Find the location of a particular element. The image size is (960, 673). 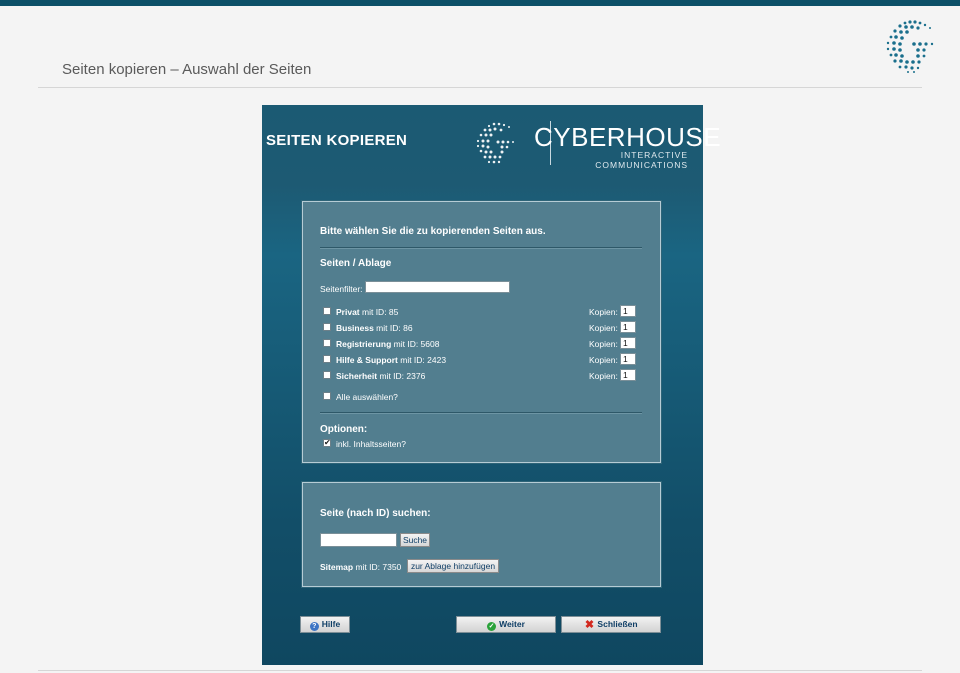

page-id: mit ID: 5608 is located at coordinates (416, 344).